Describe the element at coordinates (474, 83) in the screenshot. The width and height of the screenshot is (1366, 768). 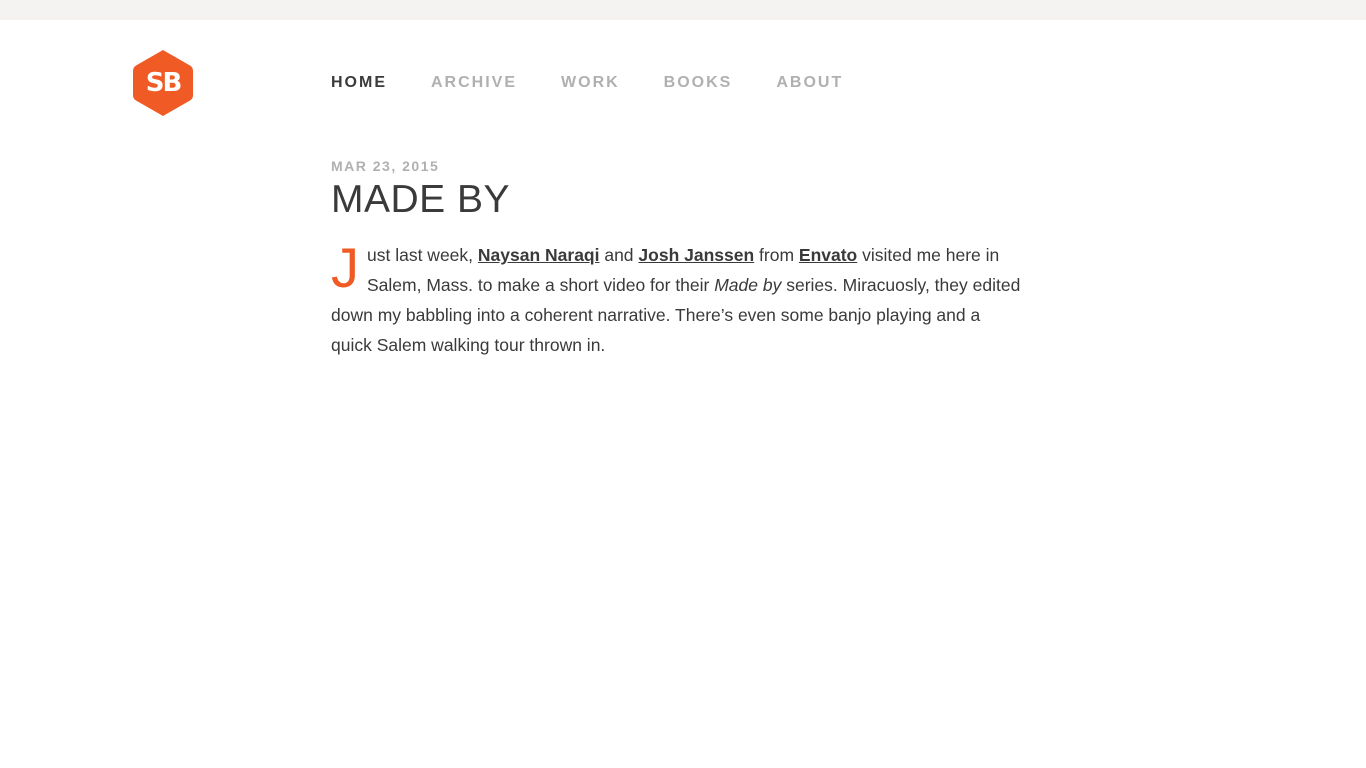
I see `nav-archive: ARCHIVE` at that location.